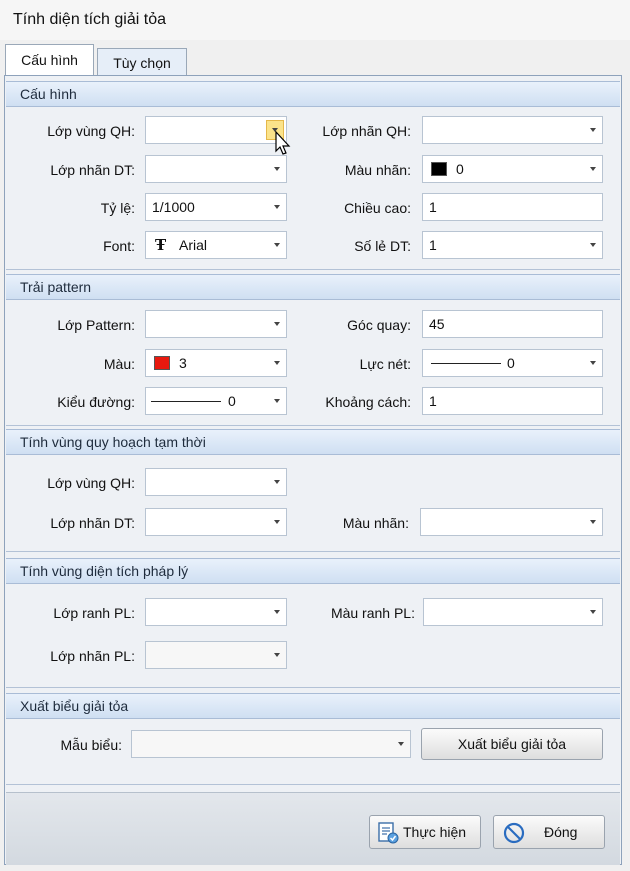 This screenshot has height=871, width=630. Describe the element at coordinates (377, 208) in the screenshot. I see `label-chieu-cao: Chiều cao:` at that location.